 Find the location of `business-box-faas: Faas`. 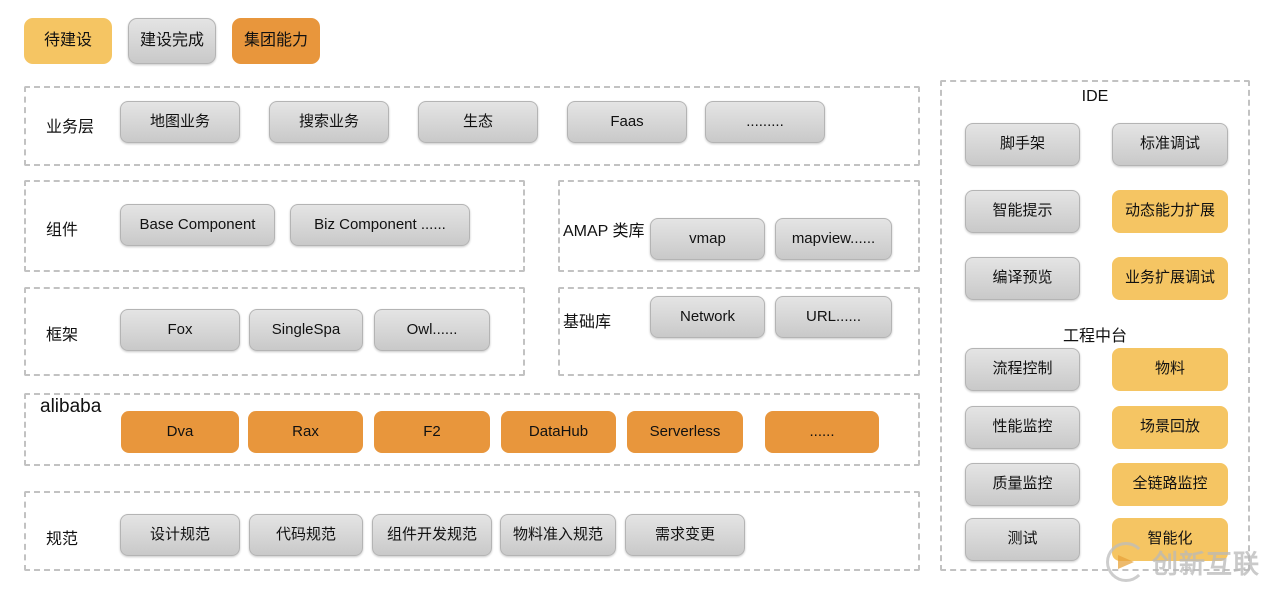

business-box-faas: Faas is located at coordinates (627, 122).